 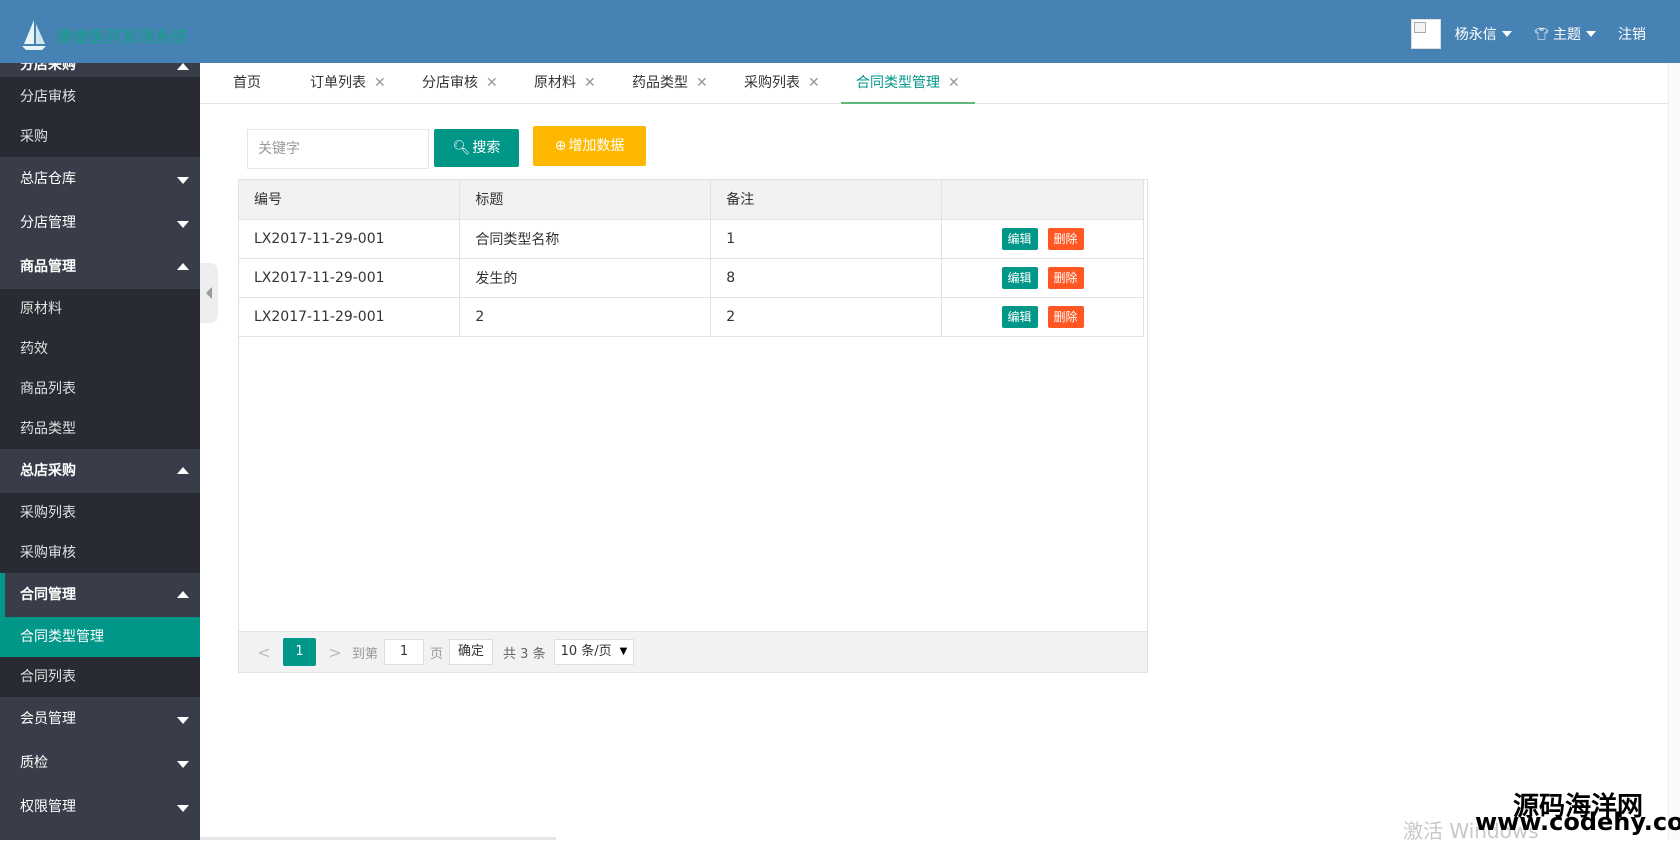 I want to click on site-watermark-url: www.codehy.com, so click(x=1577, y=822).